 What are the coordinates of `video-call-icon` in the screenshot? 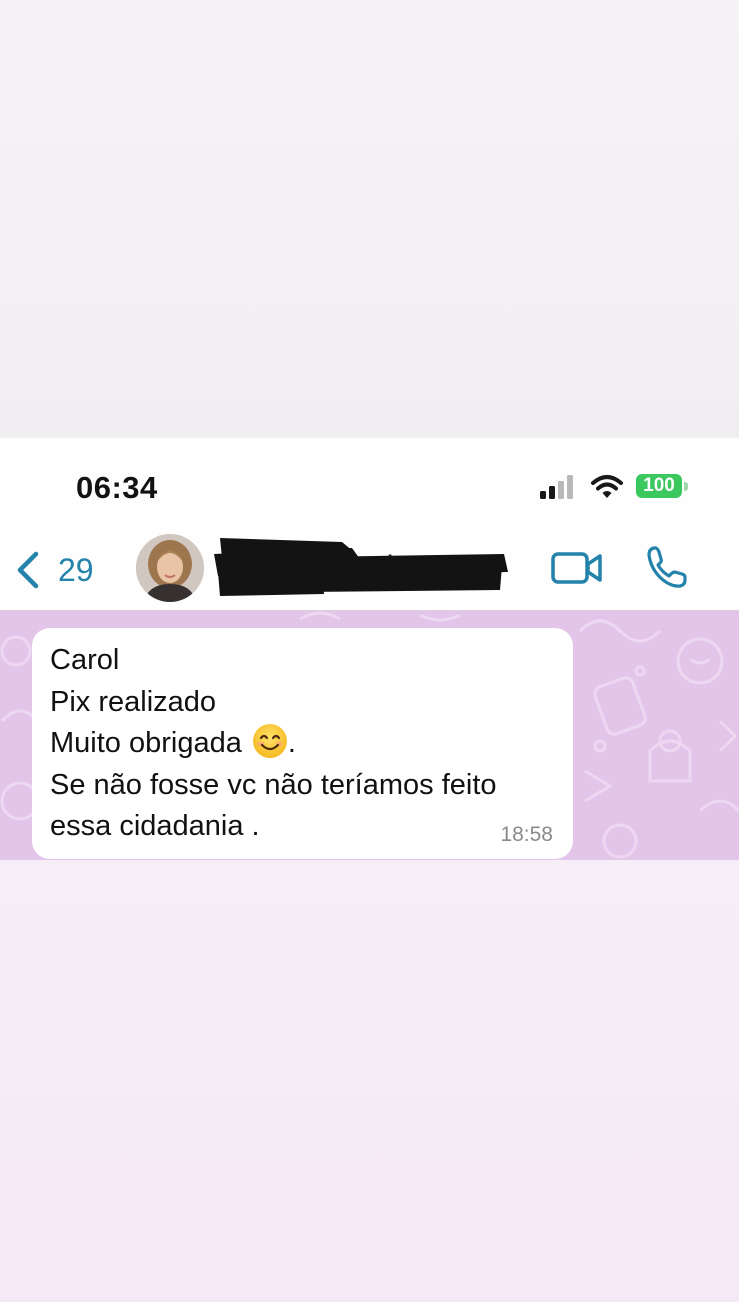 It's located at (577, 568).